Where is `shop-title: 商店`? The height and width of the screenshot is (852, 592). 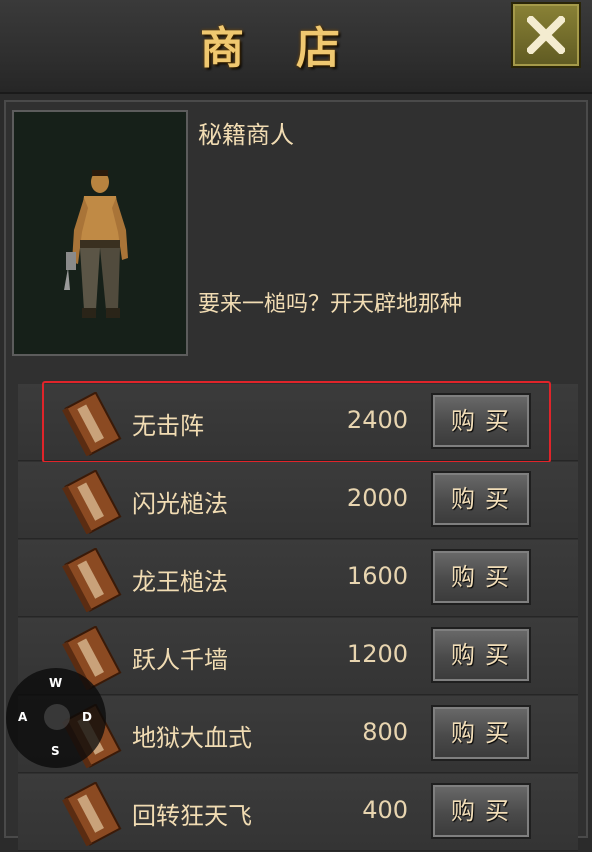 shop-title: 商店 is located at coordinates (296, 48).